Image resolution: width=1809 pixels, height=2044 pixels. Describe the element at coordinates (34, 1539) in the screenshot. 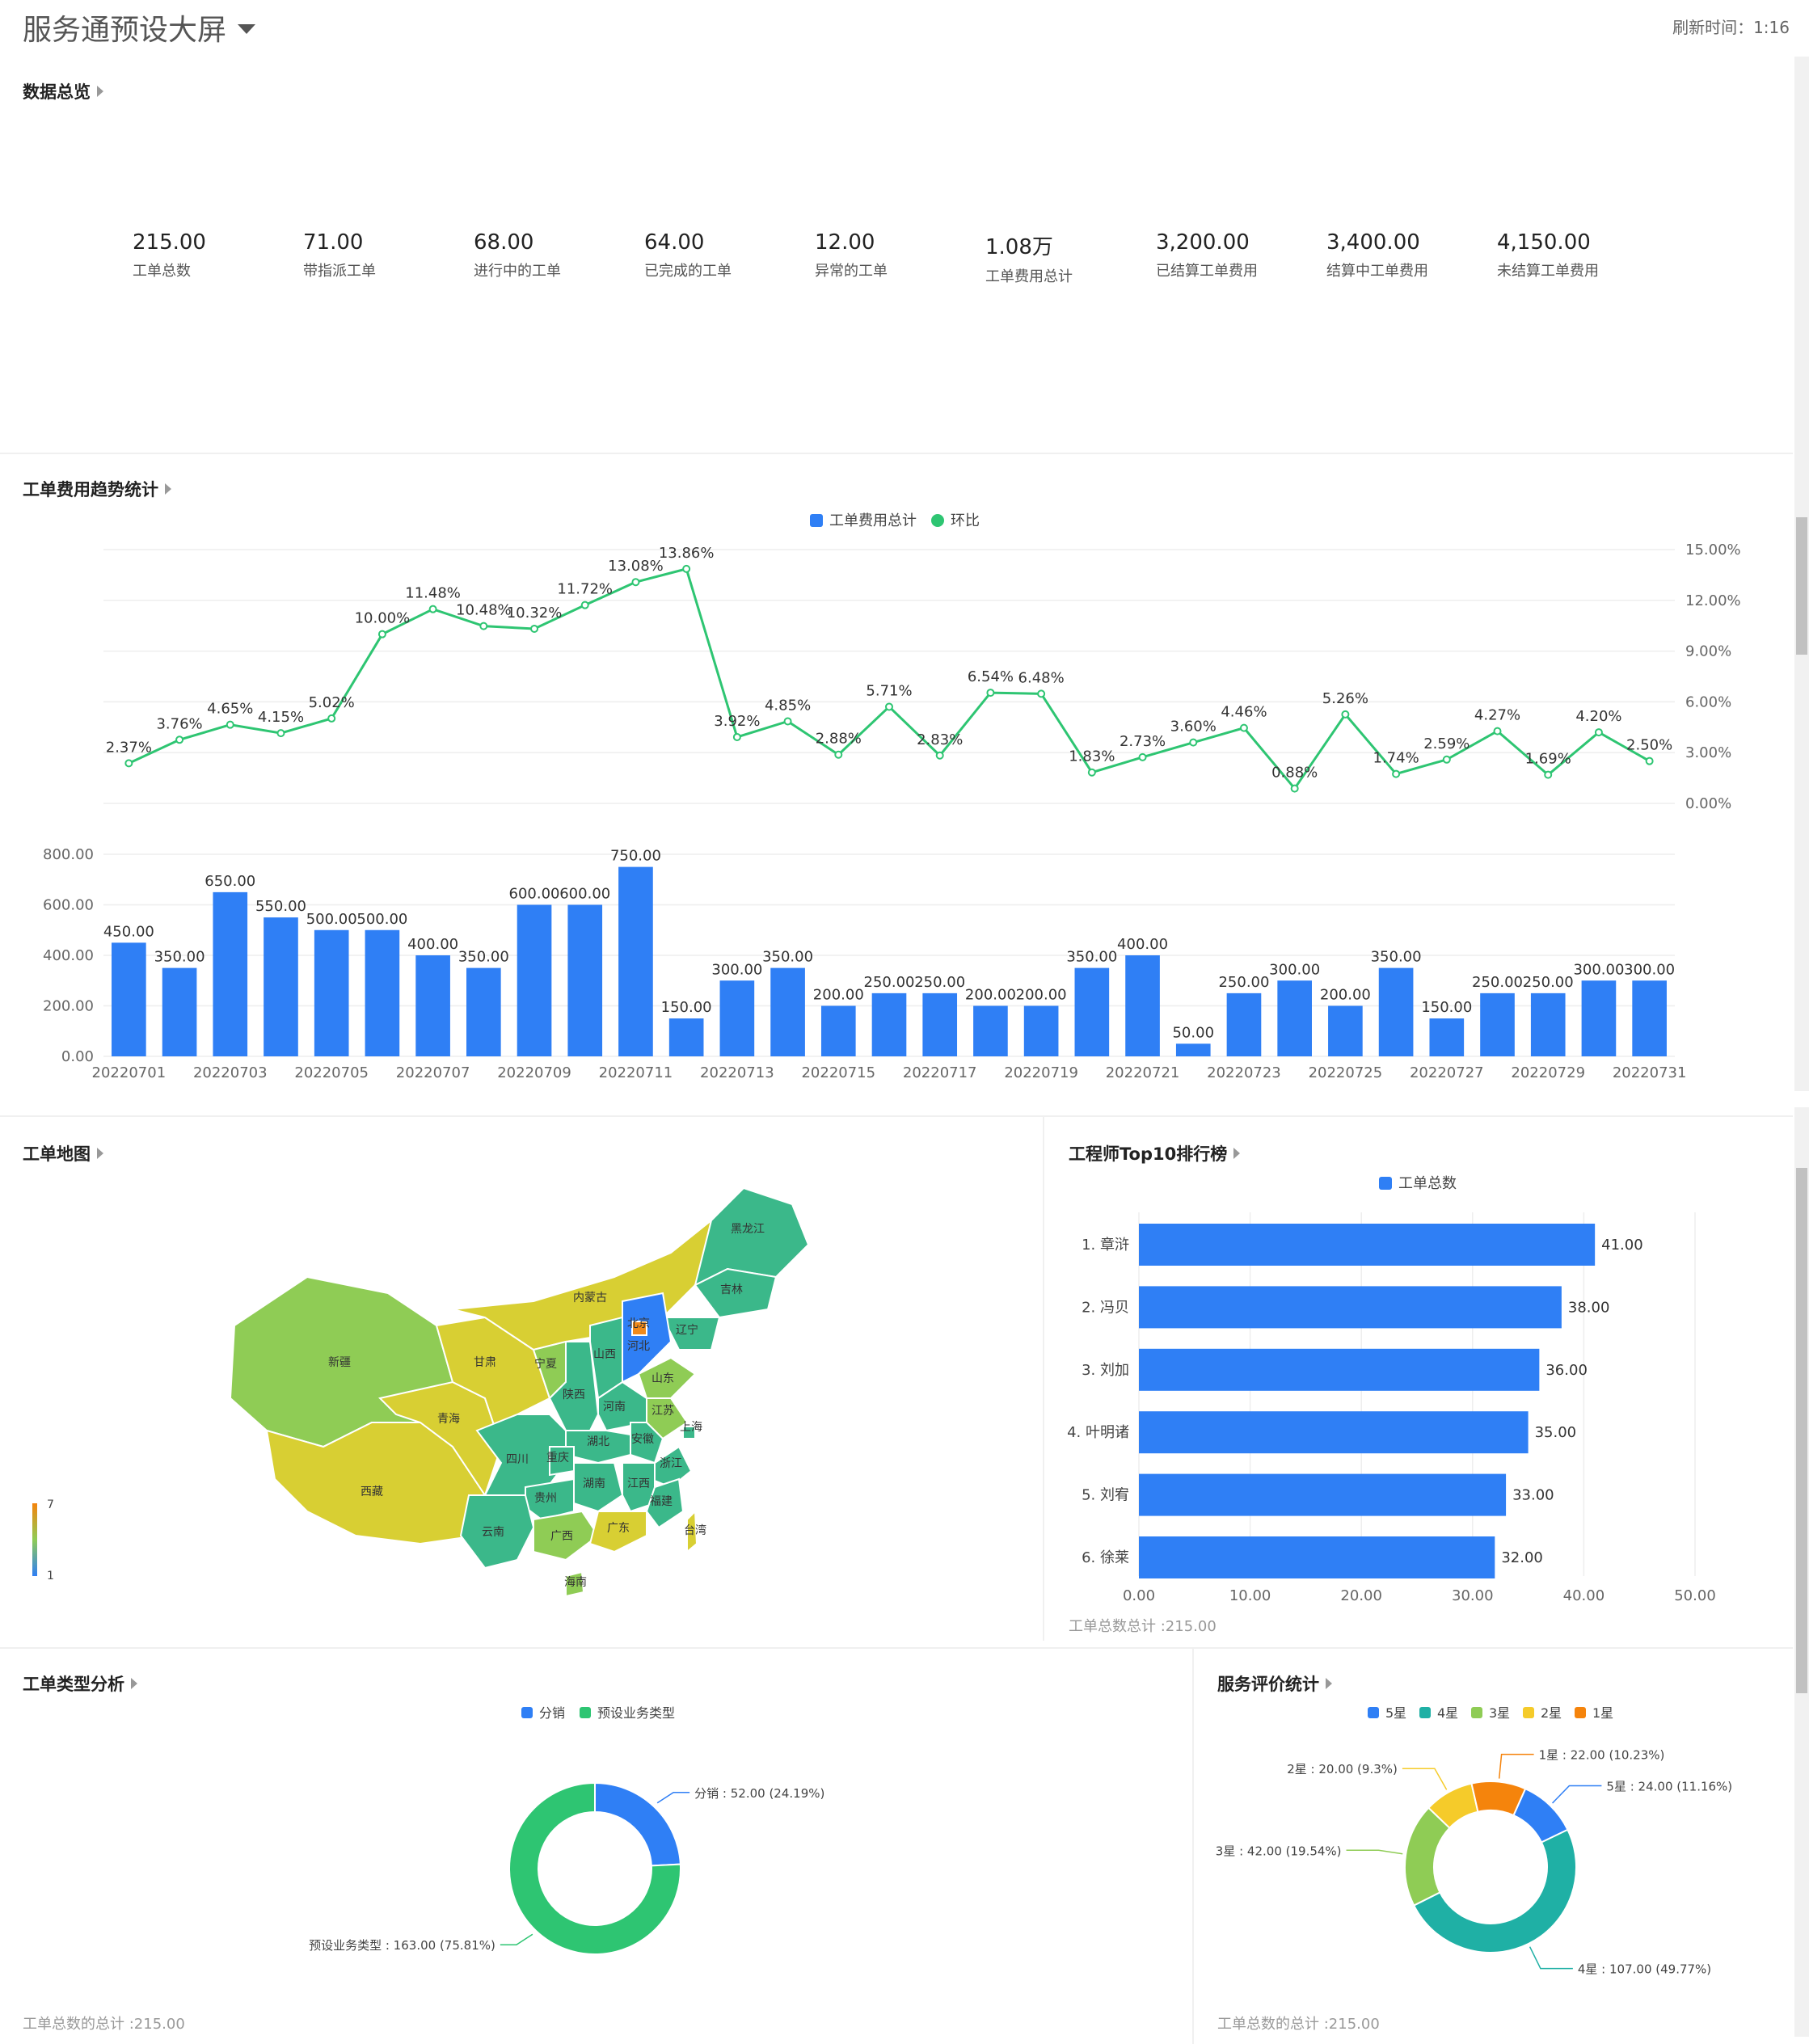

I see `visual-map-scale` at that location.